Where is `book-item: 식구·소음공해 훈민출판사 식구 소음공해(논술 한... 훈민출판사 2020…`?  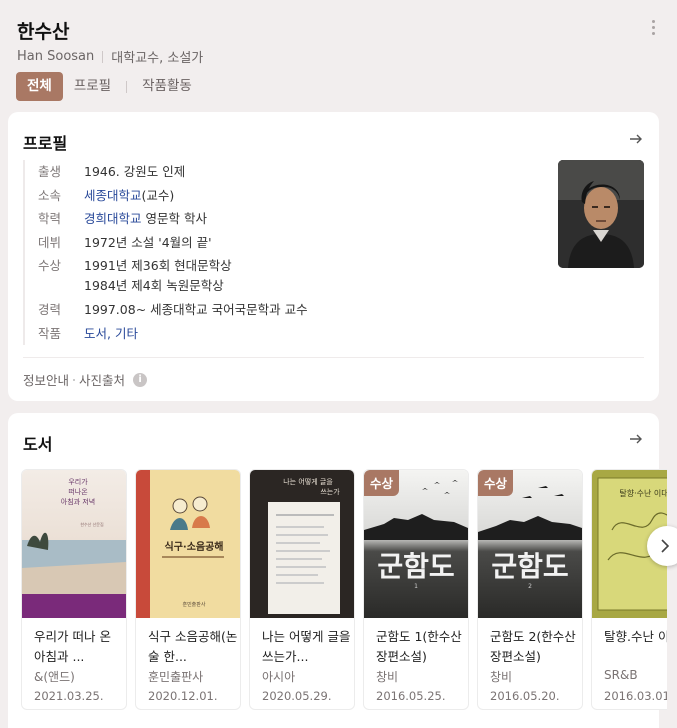 book-item: 식구·소음공해 훈민출판사 식구 소음공해(논술 한... 훈민출판사 2020… is located at coordinates (188, 589).